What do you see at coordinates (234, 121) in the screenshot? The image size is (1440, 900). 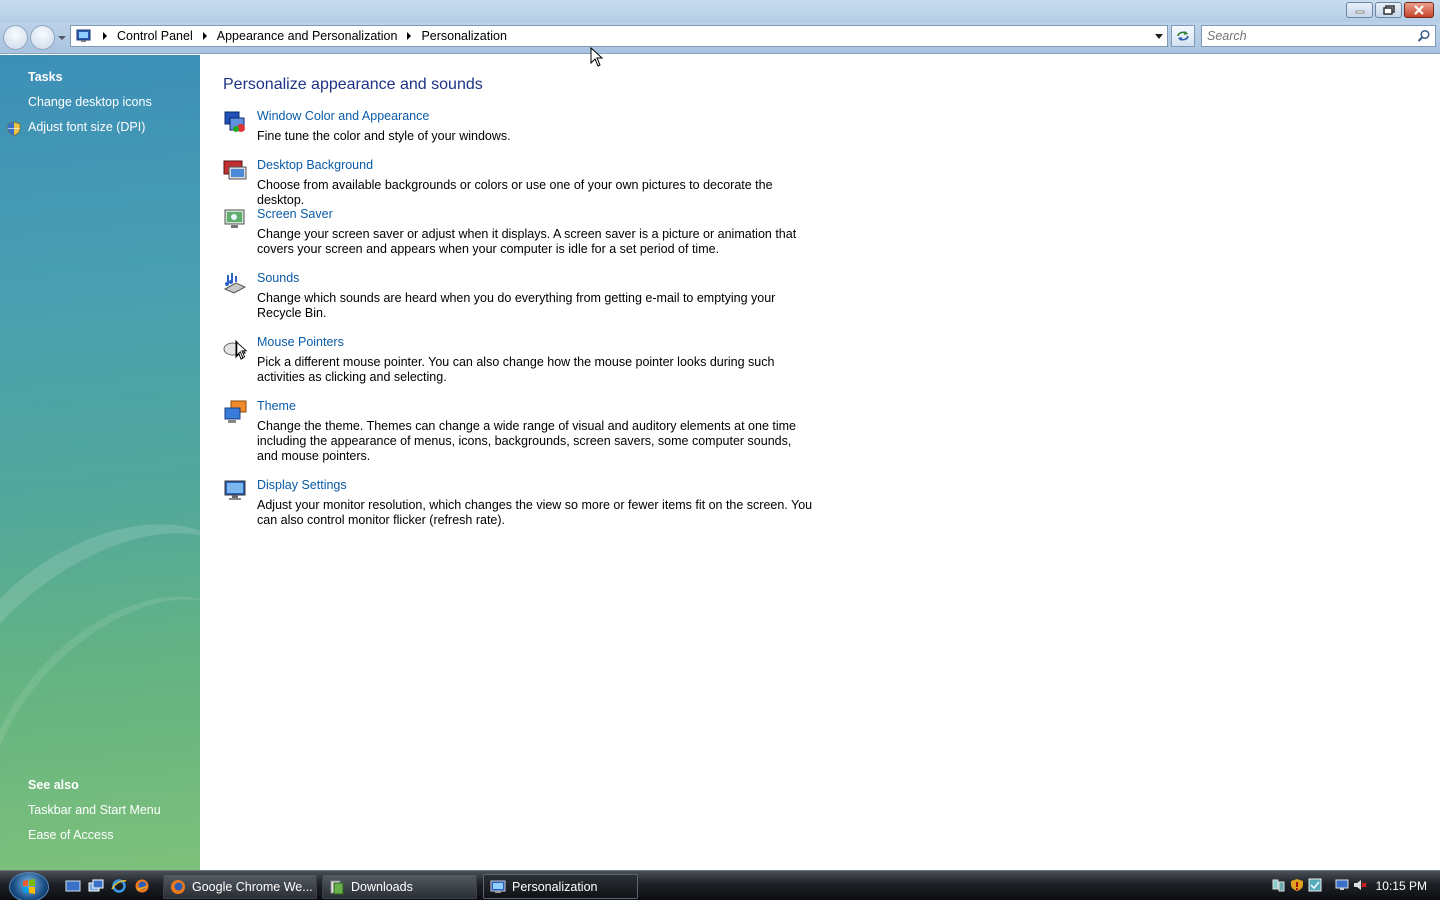 I see `window-color-icon` at bounding box center [234, 121].